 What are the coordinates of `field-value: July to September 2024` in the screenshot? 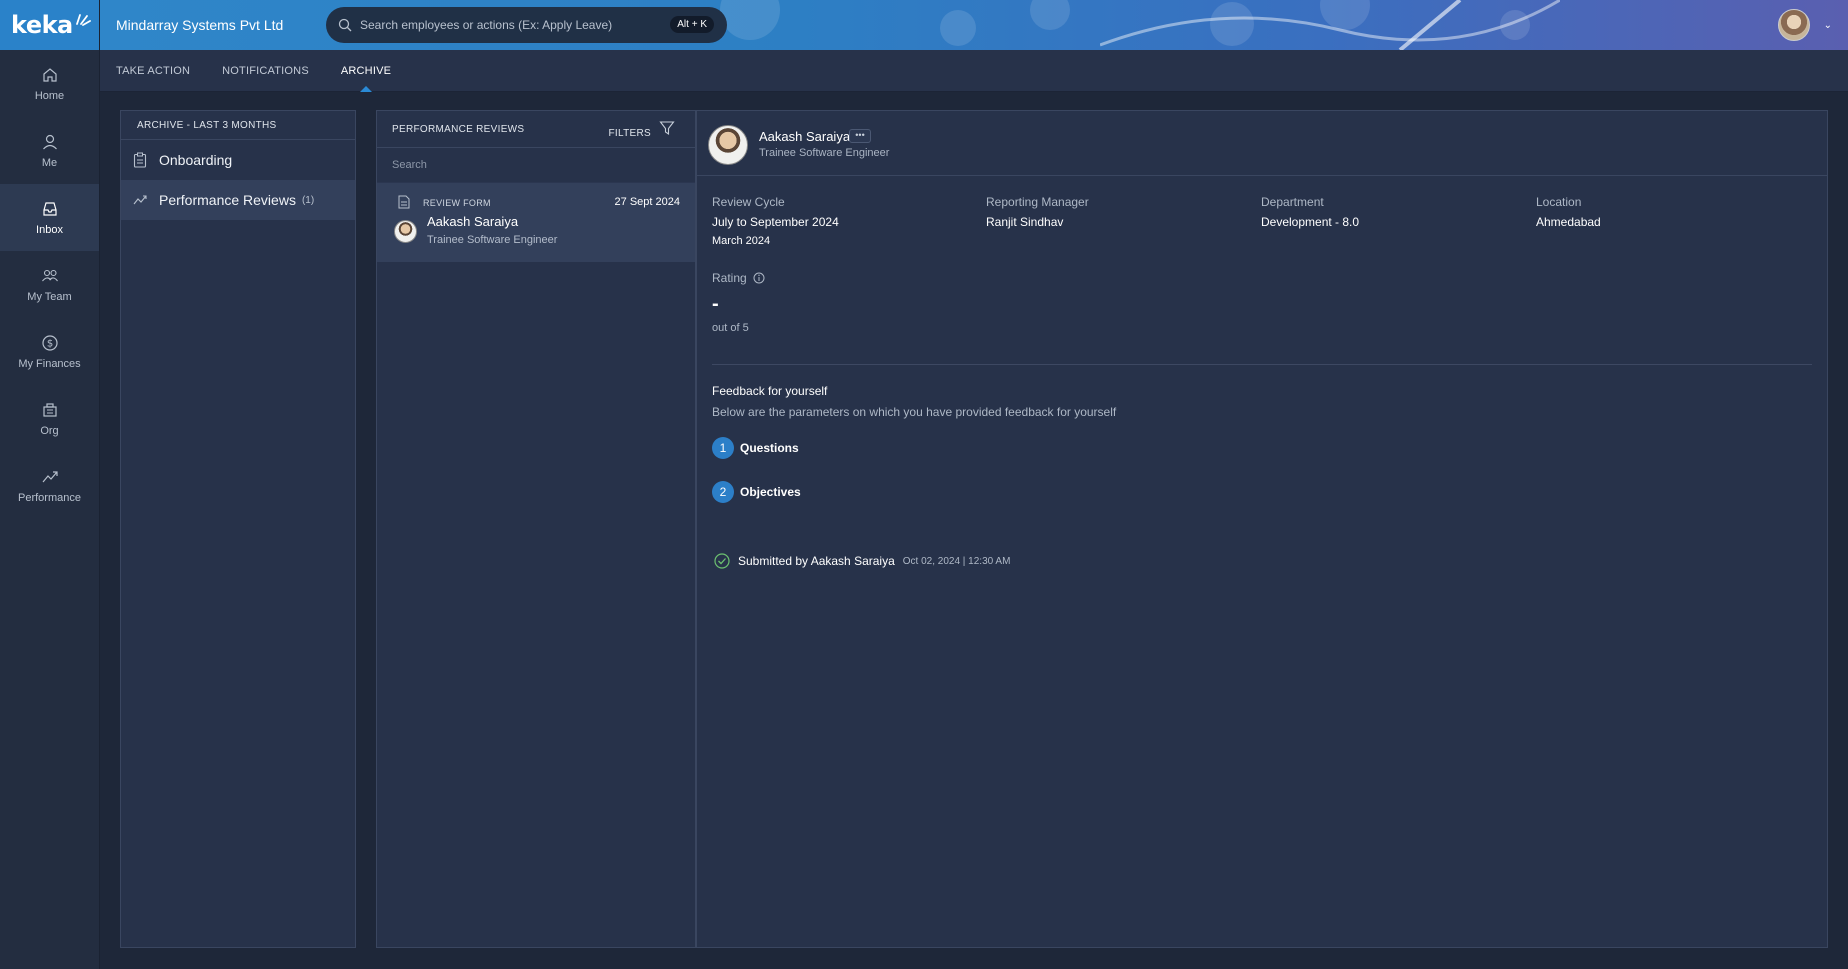 It's located at (775, 222).